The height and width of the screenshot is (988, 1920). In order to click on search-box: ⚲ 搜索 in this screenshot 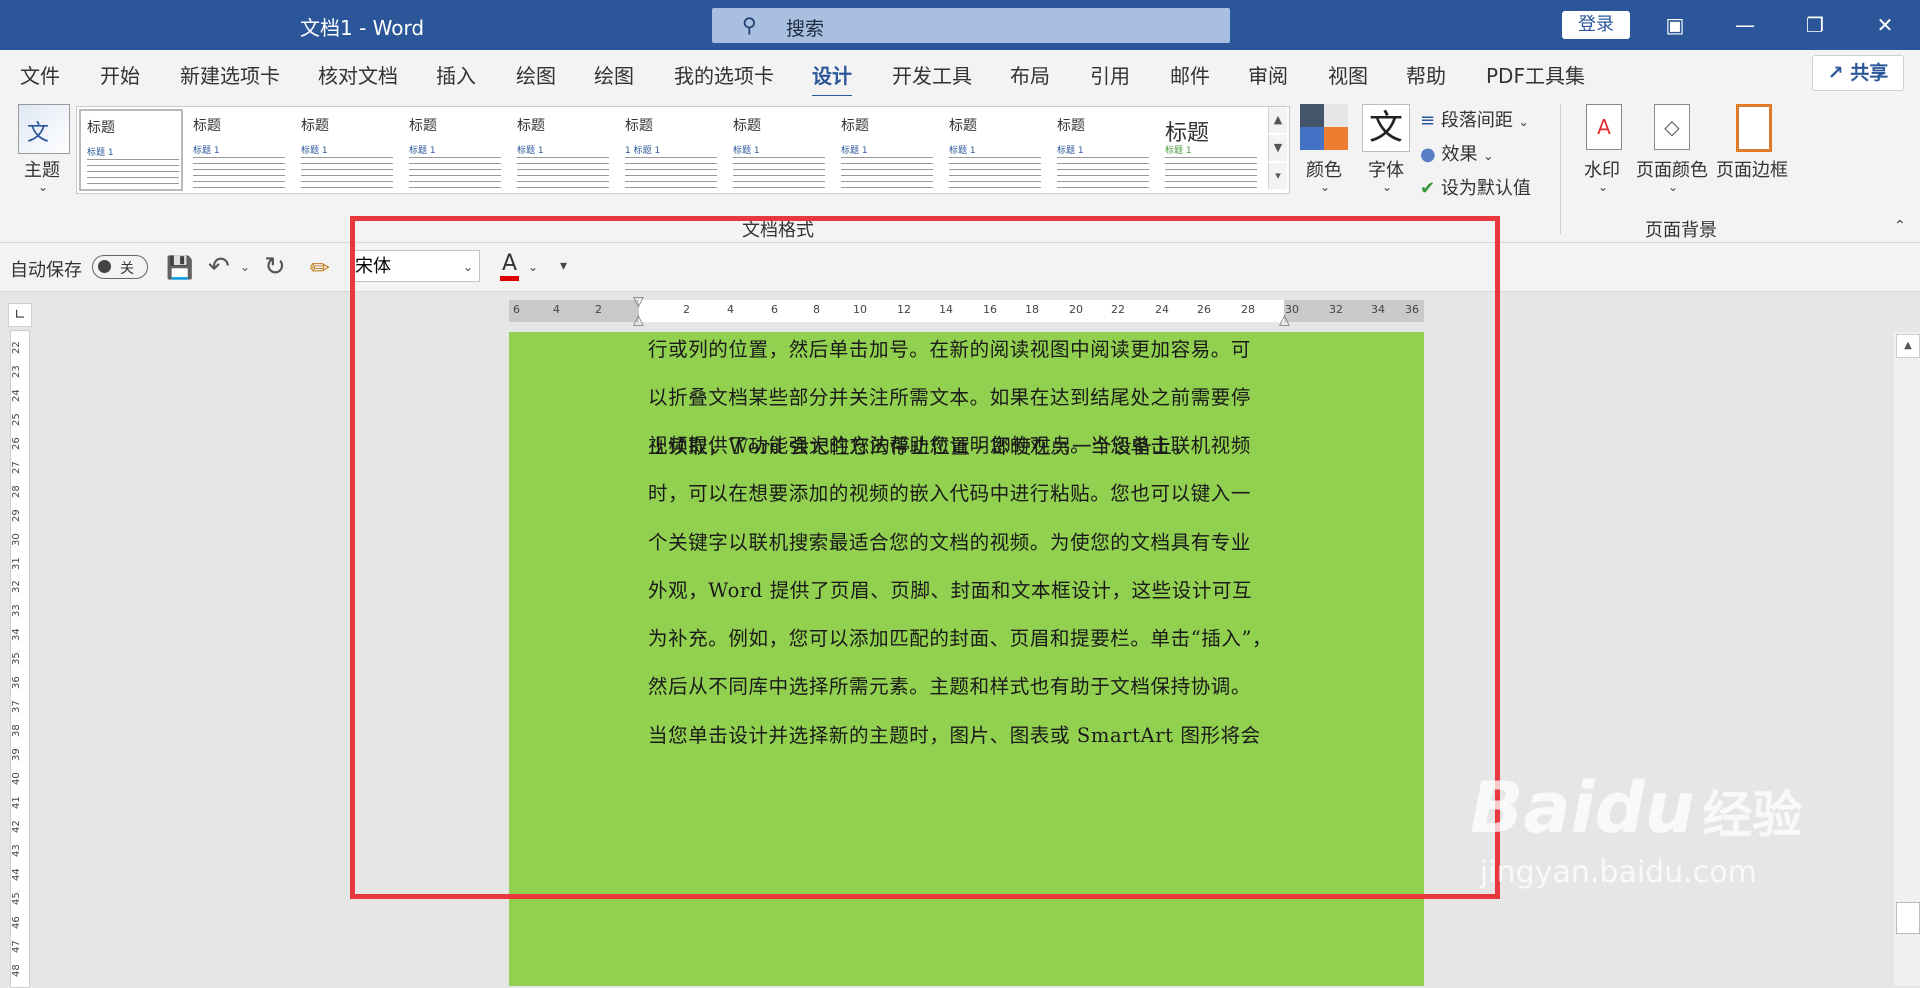, I will do `click(971, 25)`.